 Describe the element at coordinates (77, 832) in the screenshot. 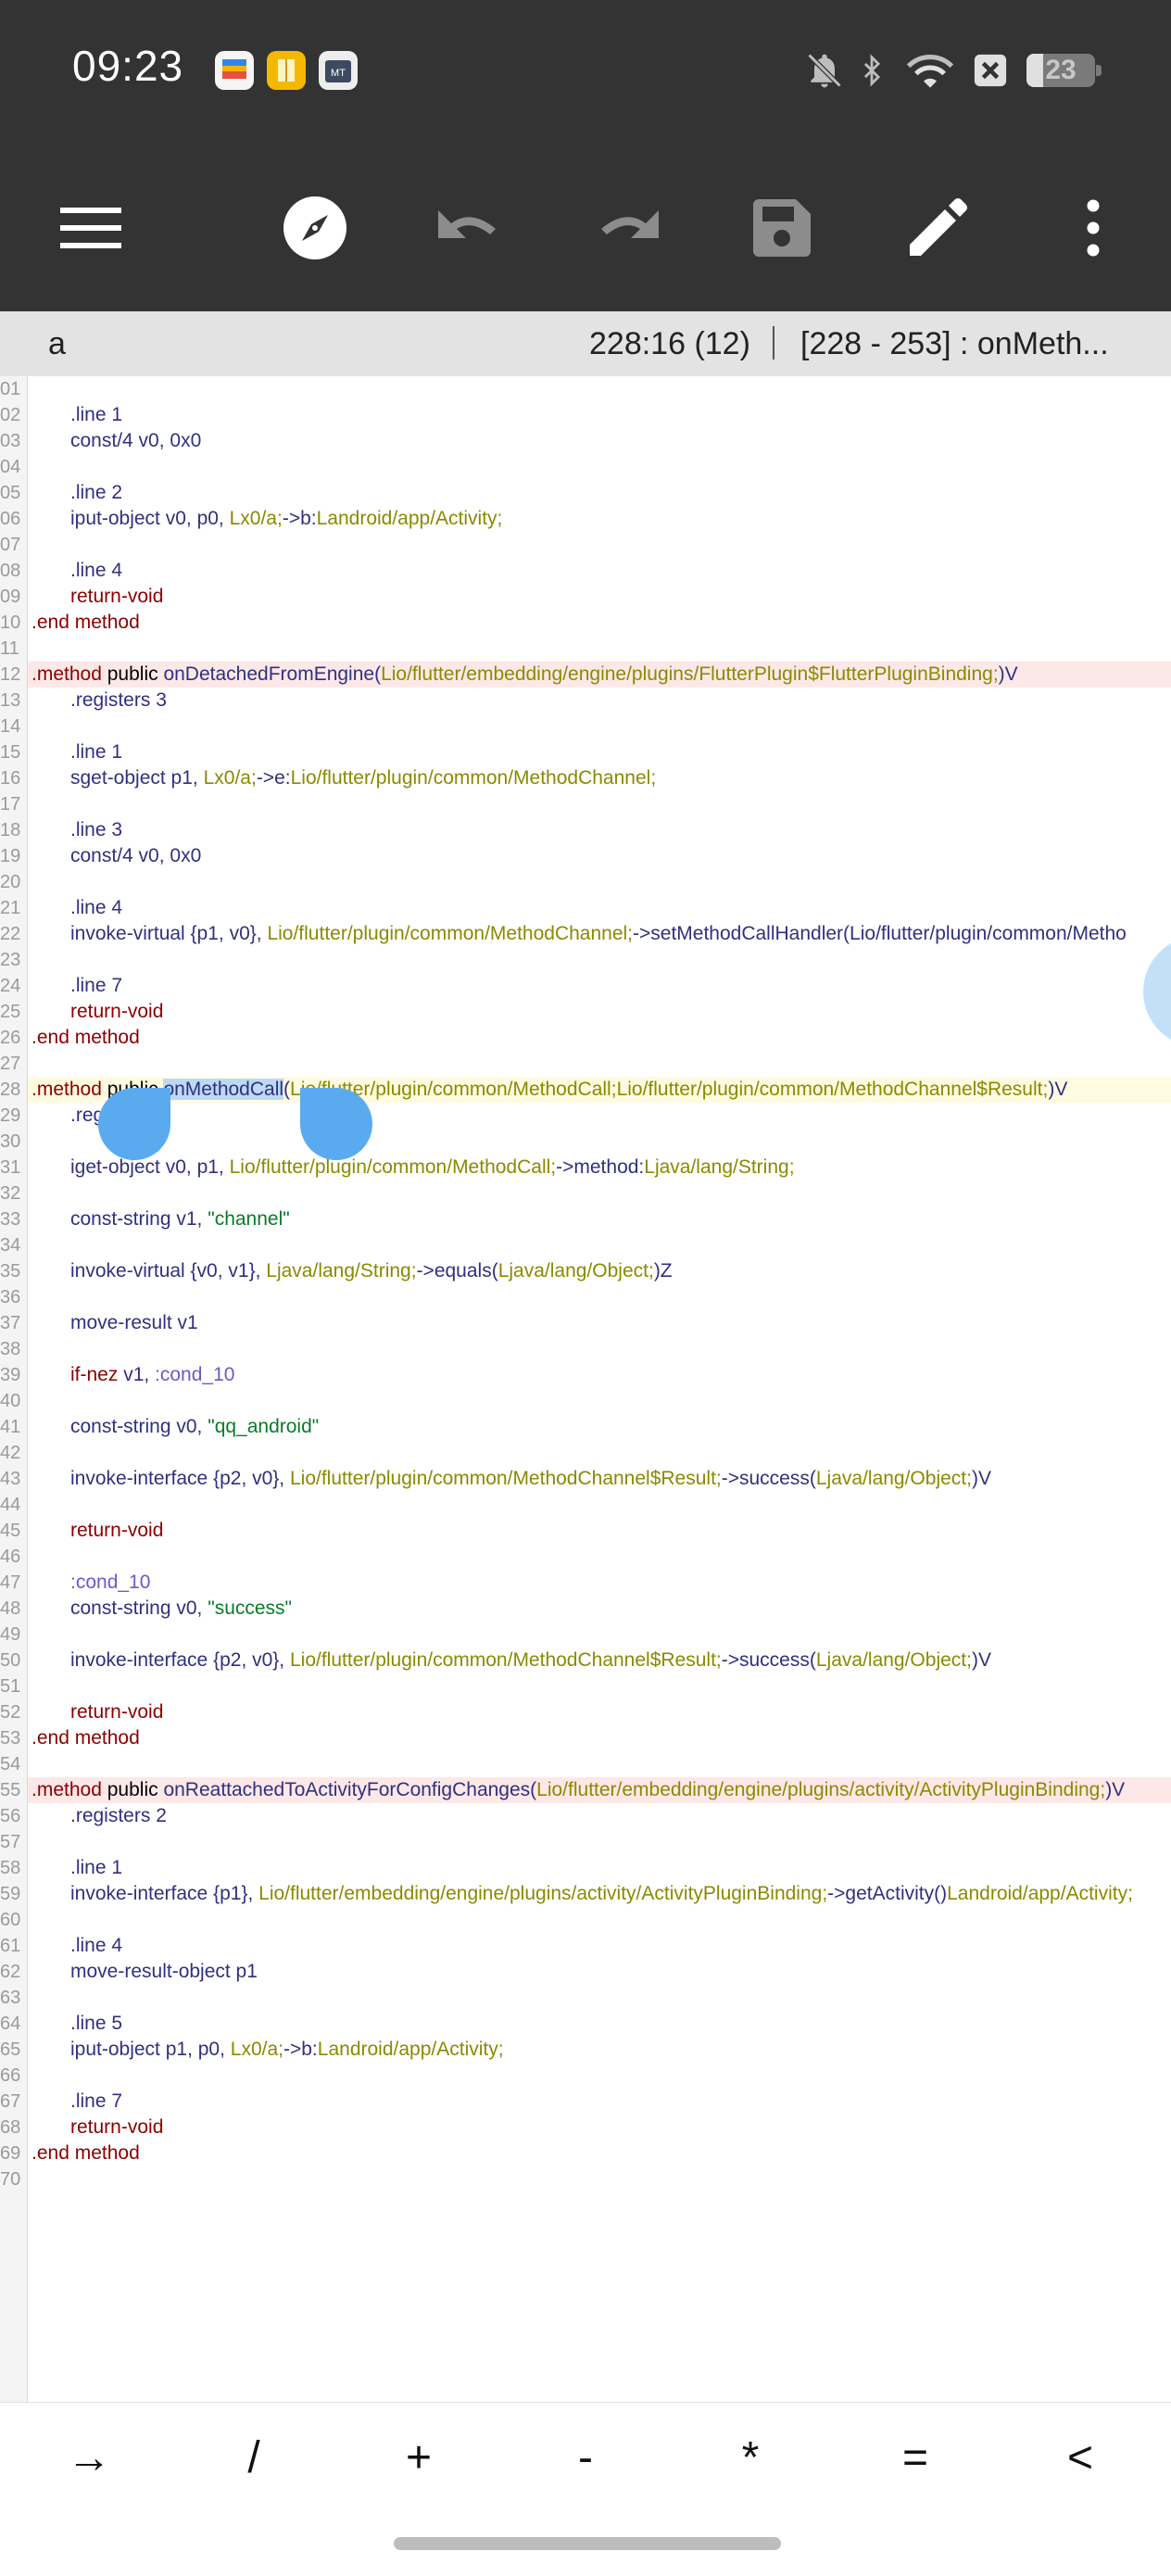

I see `code-line: .line 3` at that location.